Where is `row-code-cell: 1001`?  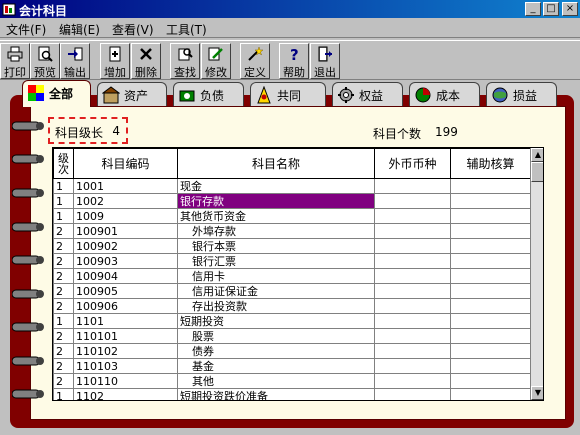
row-code-cell: 1001 is located at coordinates (125, 186).